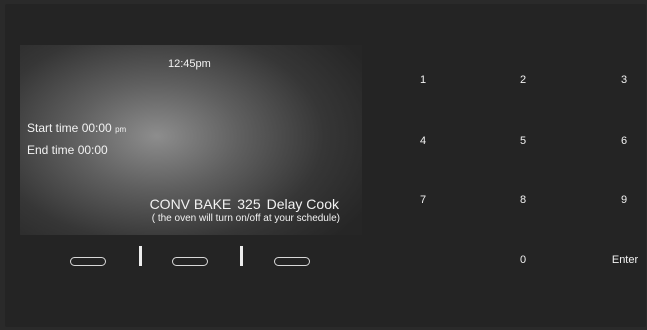 The width and height of the screenshot is (647, 330). What do you see at coordinates (190, 204) in the screenshot?
I see `cook-mode: CONV BAKE` at bounding box center [190, 204].